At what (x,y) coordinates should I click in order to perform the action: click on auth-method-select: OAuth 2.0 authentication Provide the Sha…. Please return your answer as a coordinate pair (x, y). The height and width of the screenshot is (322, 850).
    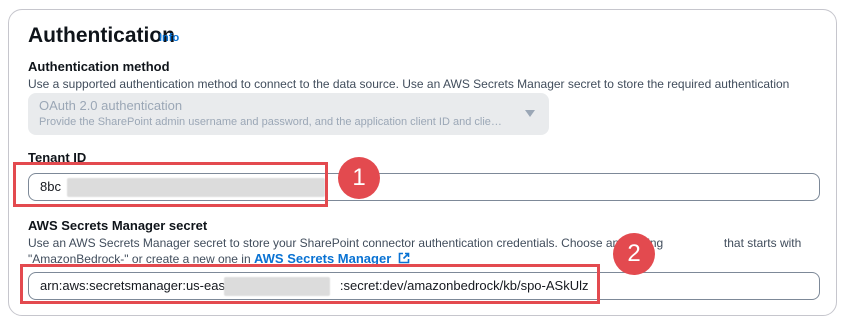
    Looking at the image, I should click on (288, 114).